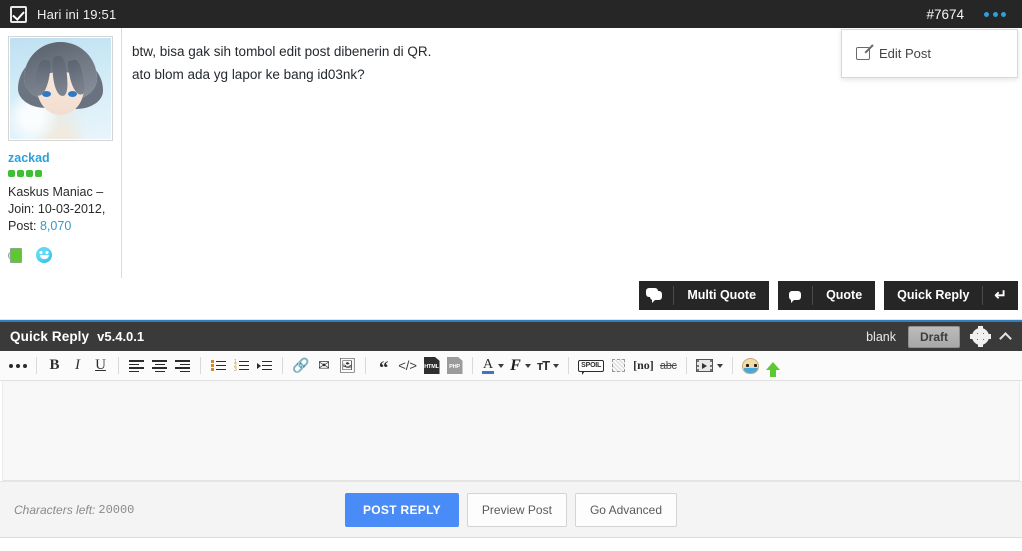 The width and height of the screenshot is (1022, 551). Describe the element at coordinates (520, 366) in the screenshot. I see `font-family-icon: F` at that location.